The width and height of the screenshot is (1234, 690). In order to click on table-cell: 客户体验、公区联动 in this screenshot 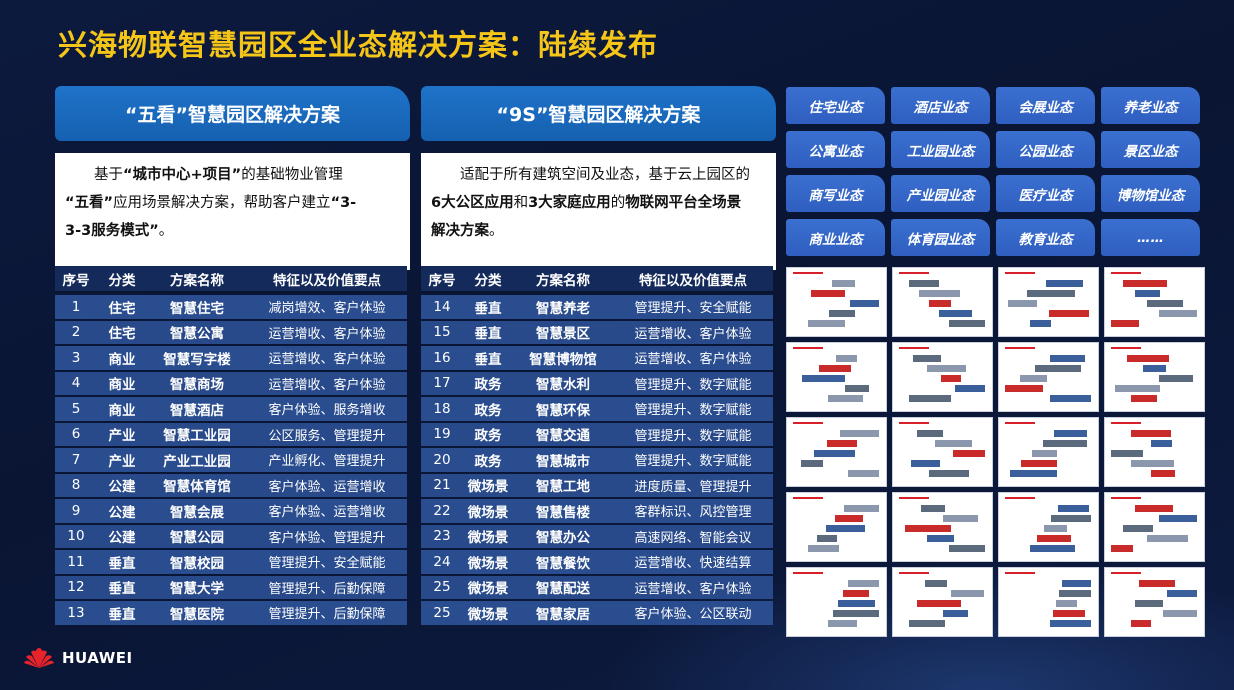, I will do `click(693, 615)`.